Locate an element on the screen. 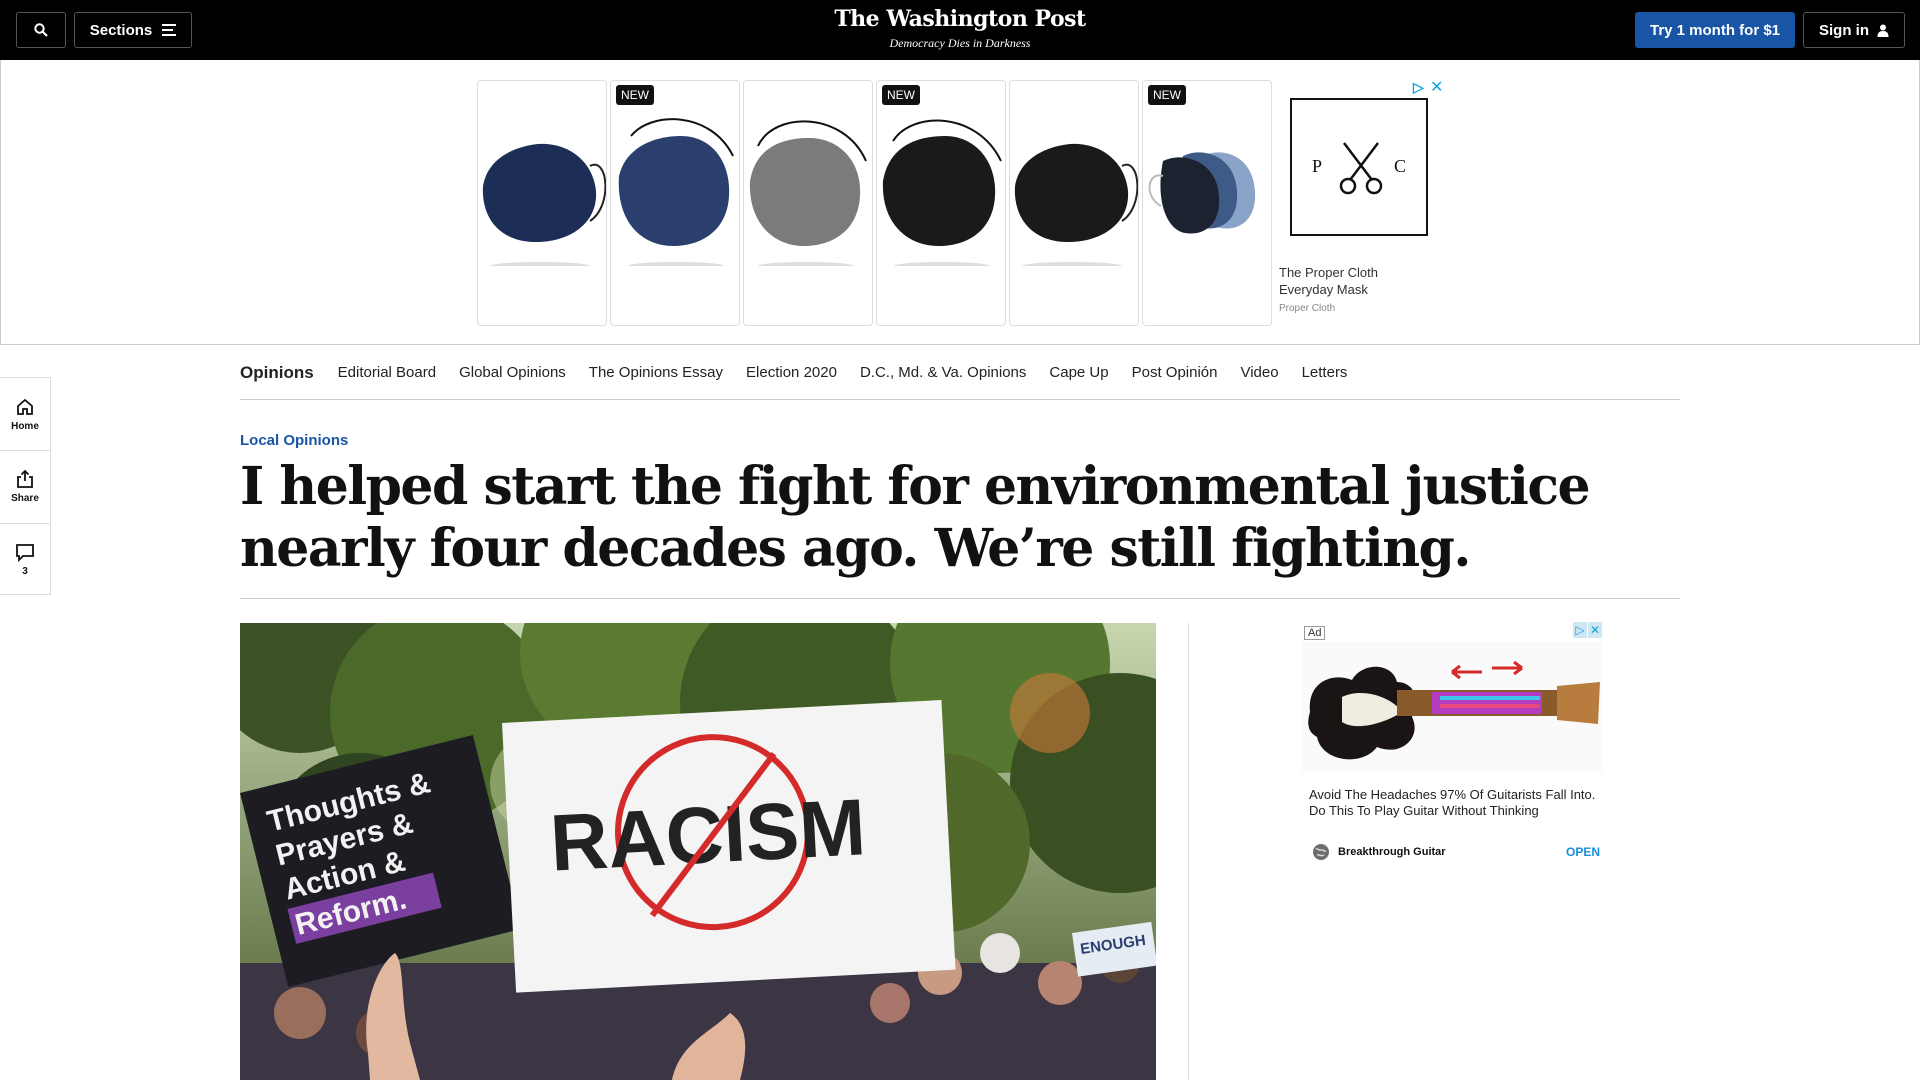 This screenshot has width=1920, height=1080. scissors-icon is located at coordinates (1361, 168).